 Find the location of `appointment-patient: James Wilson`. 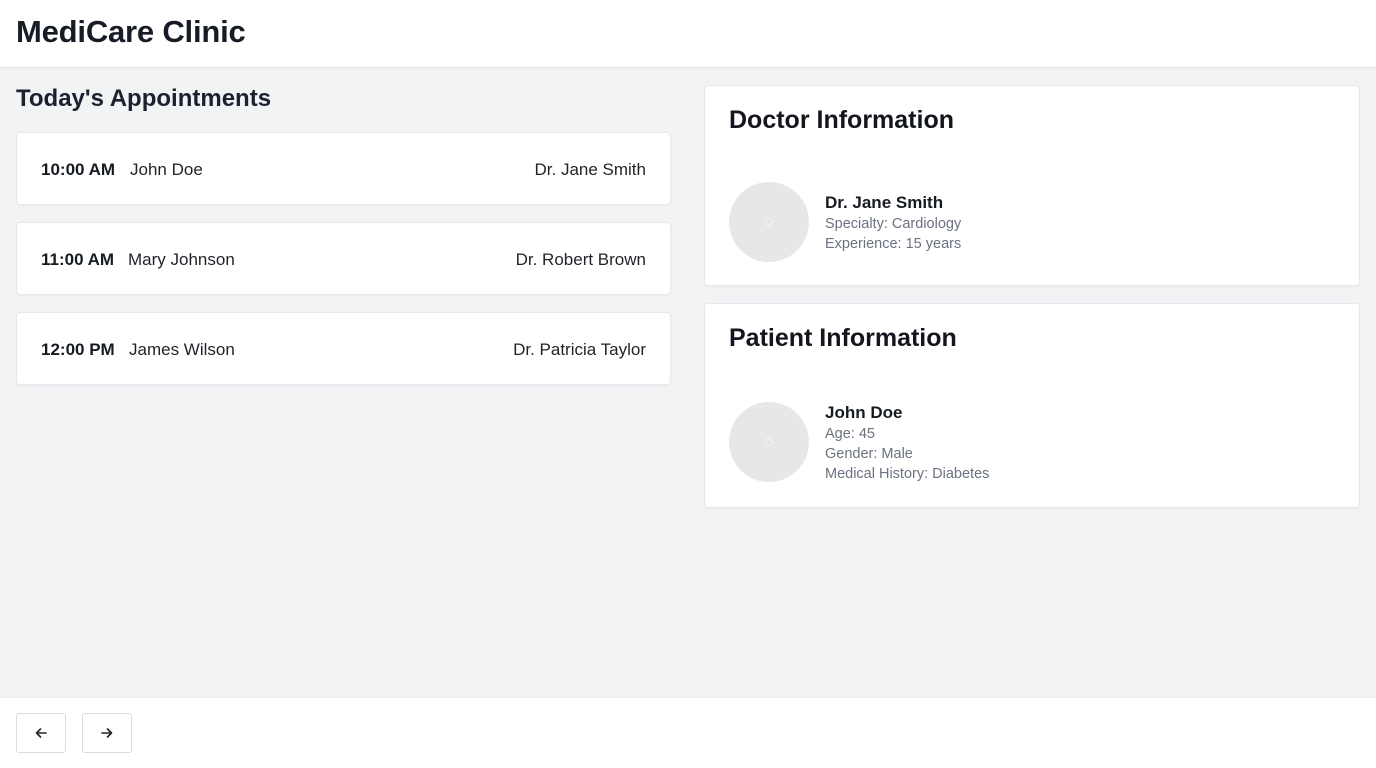

appointment-patient: James Wilson is located at coordinates (182, 349).